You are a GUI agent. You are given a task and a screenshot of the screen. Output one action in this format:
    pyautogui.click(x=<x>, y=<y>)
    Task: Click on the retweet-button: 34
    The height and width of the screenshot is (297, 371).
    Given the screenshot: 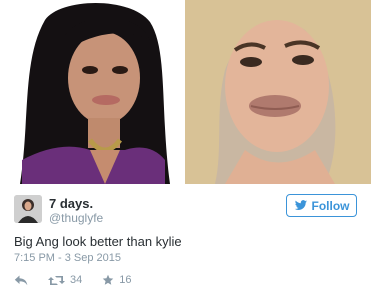 What is the action you would take?
    pyautogui.click(x=65, y=280)
    